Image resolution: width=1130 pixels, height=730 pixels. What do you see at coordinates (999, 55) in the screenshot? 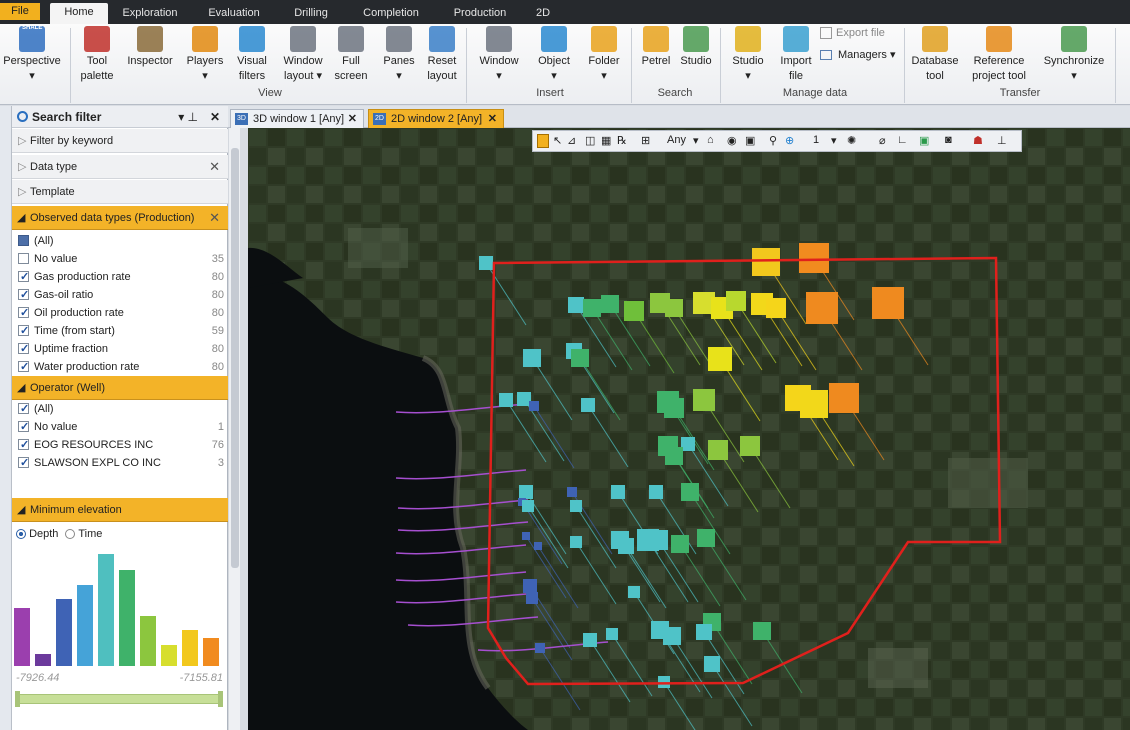
I see `reference-project-tool-button: Reference project tool` at bounding box center [999, 55].